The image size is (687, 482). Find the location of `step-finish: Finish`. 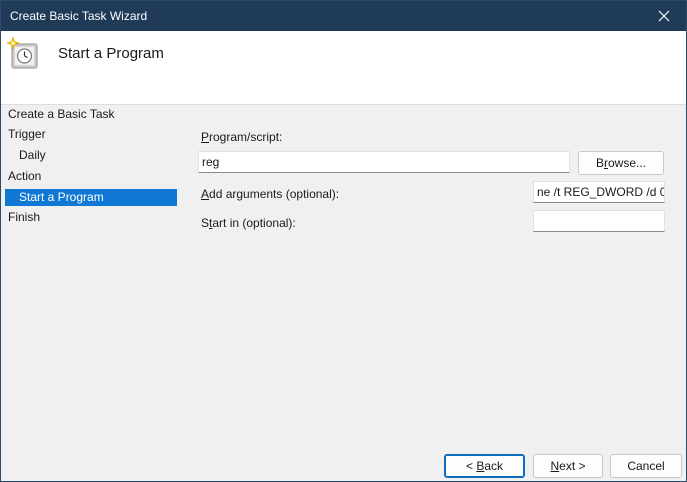

step-finish: Finish is located at coordinates (24, 217).